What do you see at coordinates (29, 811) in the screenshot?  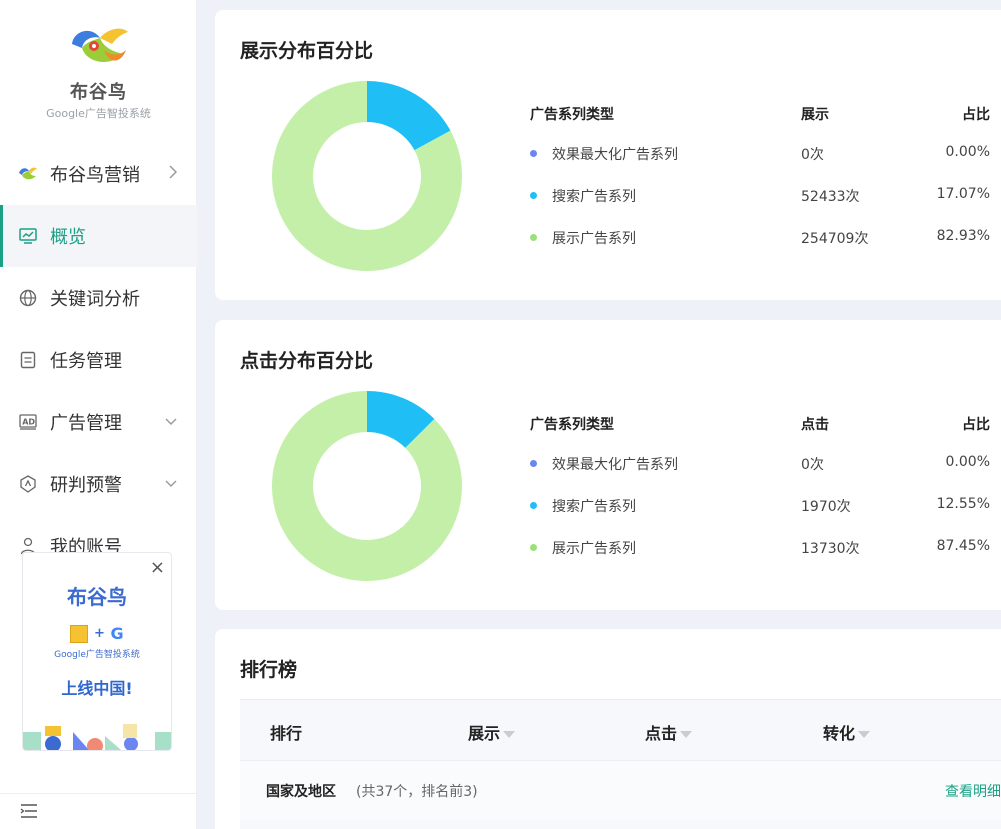 I see `menu-collapse-icon` at bounding box center [29, 811].